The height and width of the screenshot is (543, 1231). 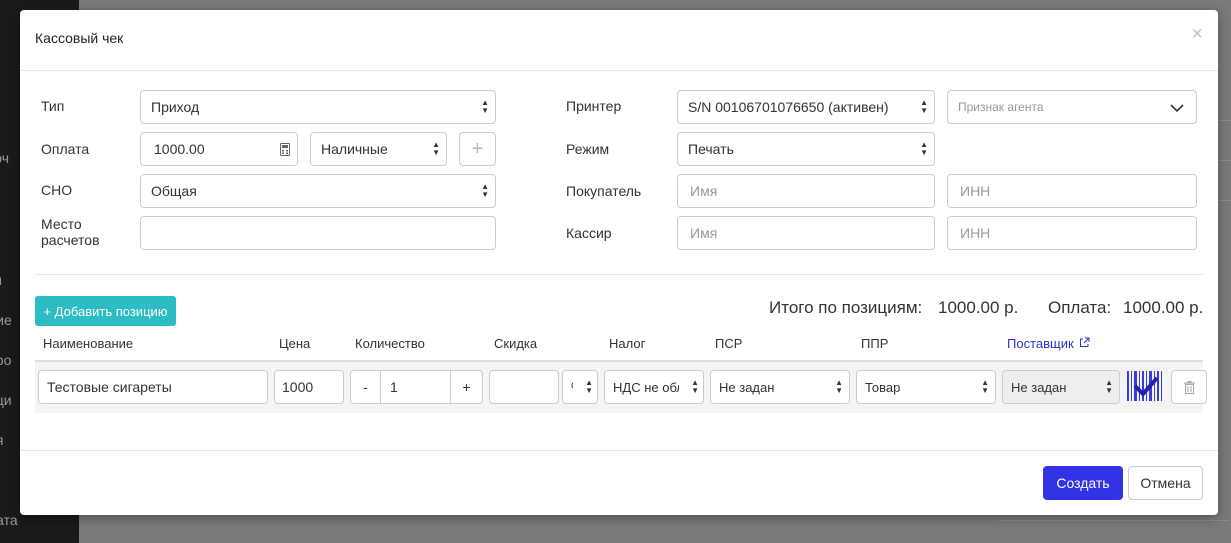 What do you see at coordinates (394, 387) in the screenshot?
I see `quantity-value: 1` at bounding box center [394, 387].